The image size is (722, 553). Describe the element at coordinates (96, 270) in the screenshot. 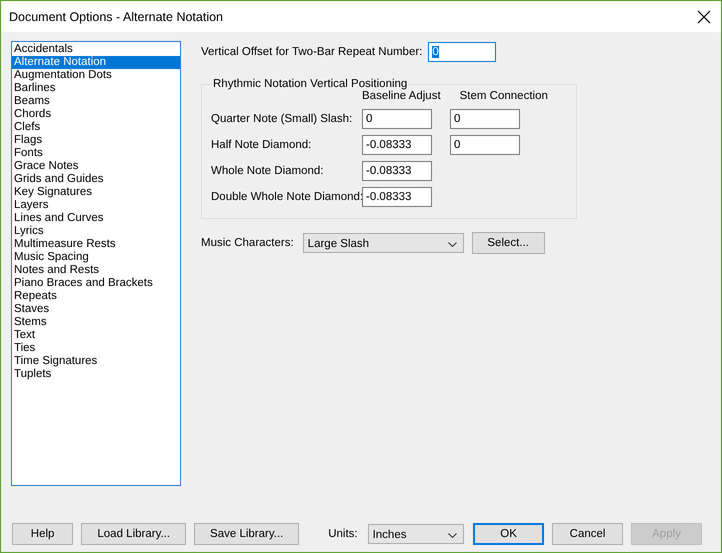

I see `category-item: Notes and Rests` at that location.